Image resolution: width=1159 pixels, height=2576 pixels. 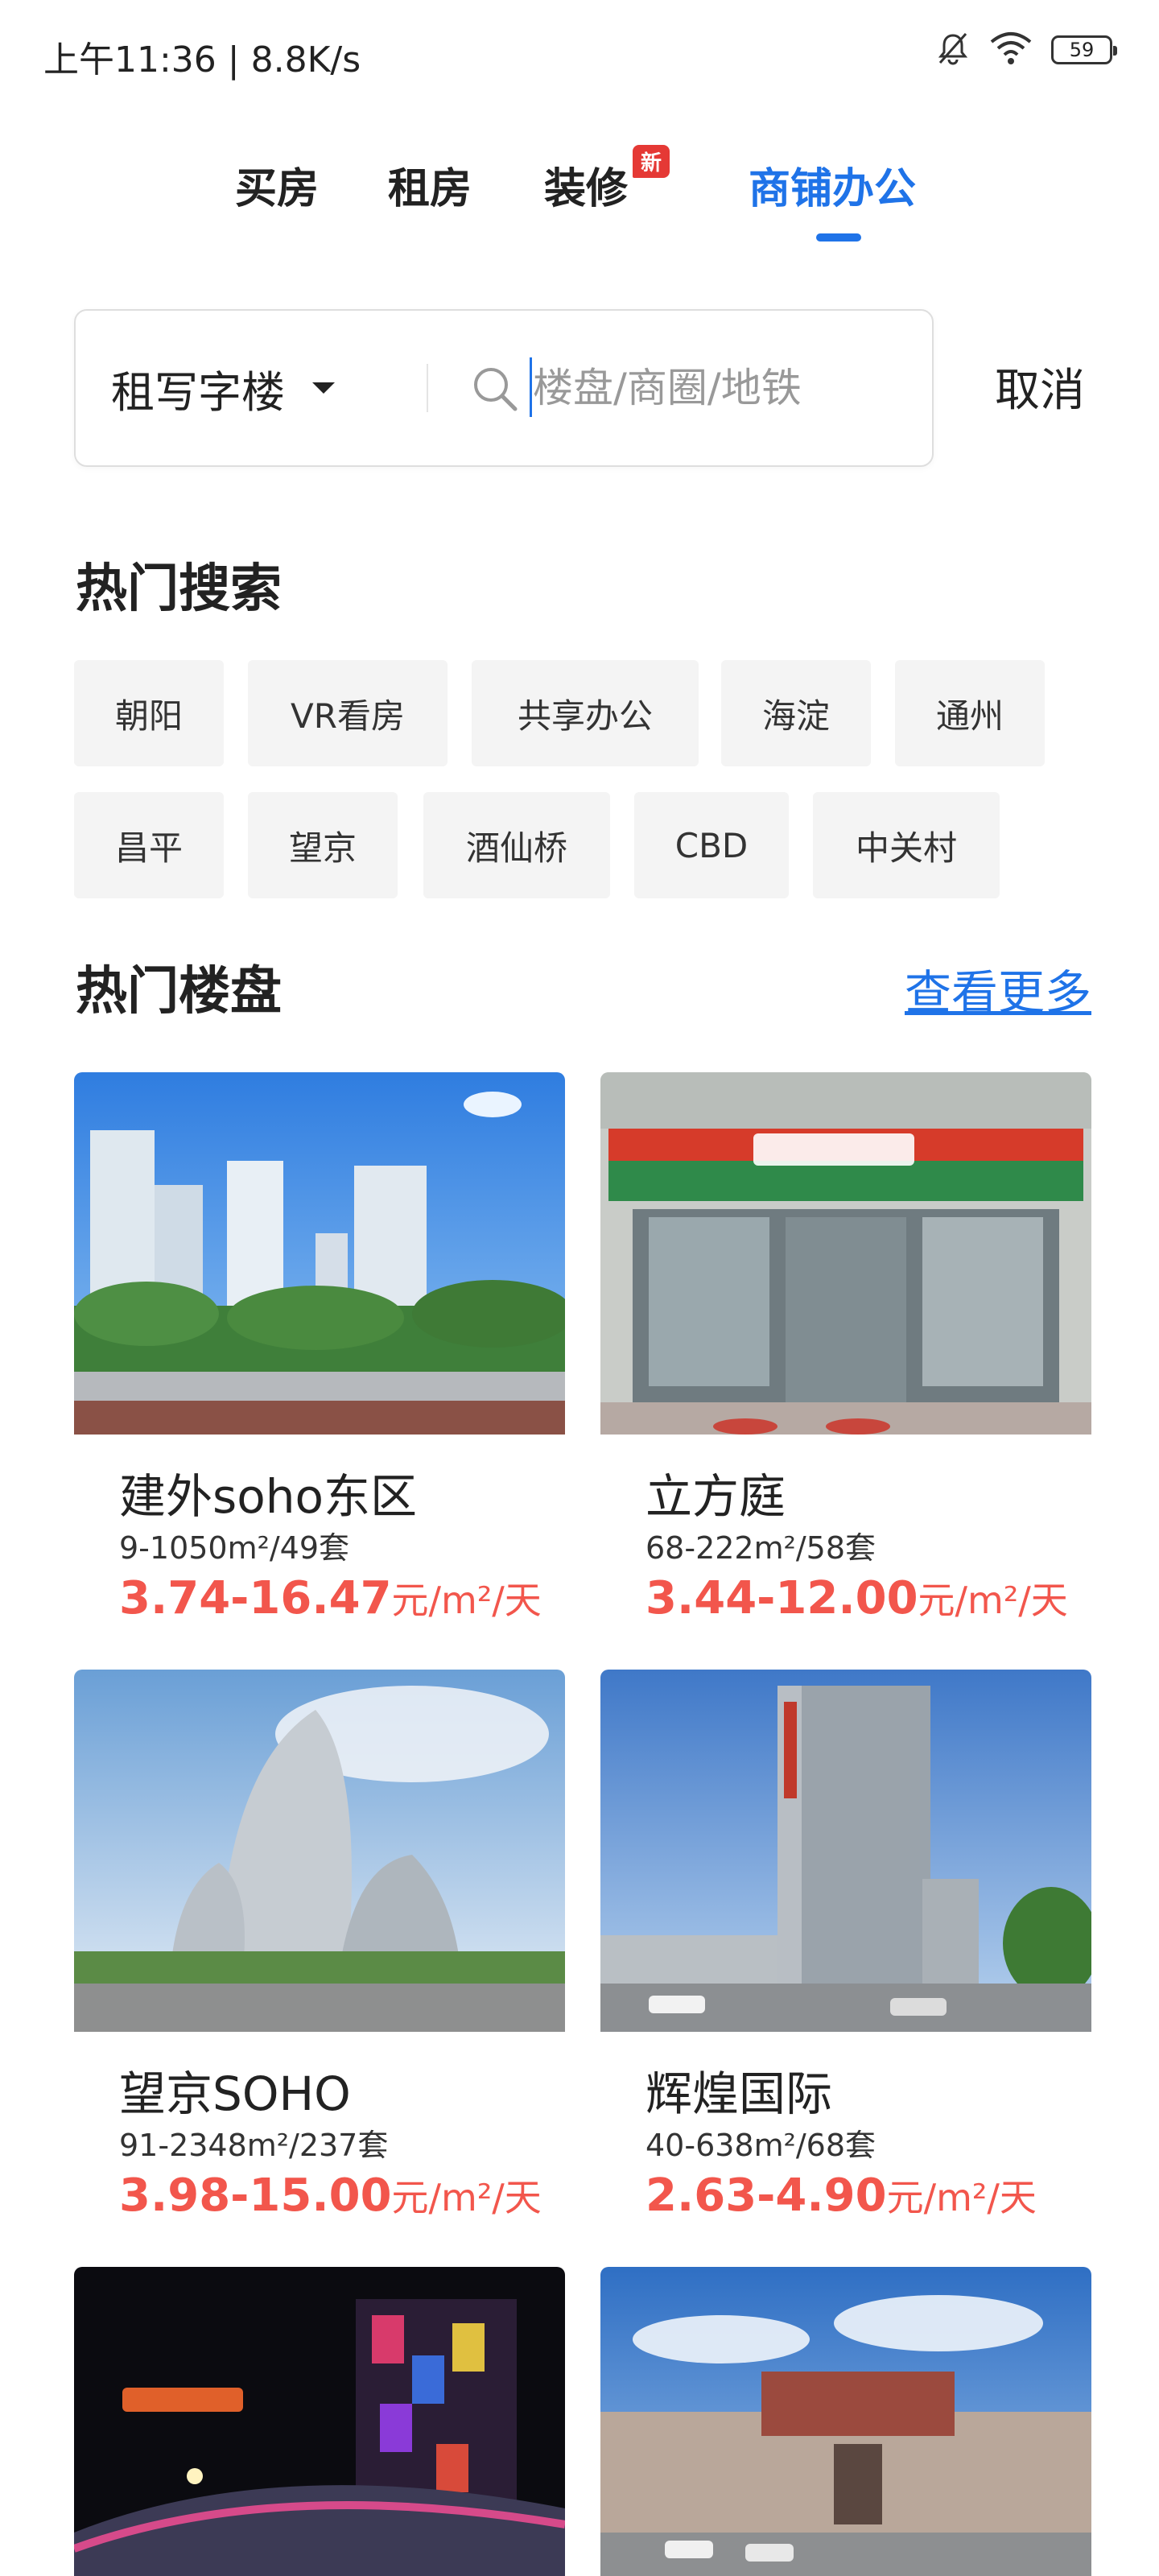 What do you see at coordinates (202, 59) in the screenshot?
I see `status-time: 上午11:36 | 8.8K/s` at bounding box center [202, 59].